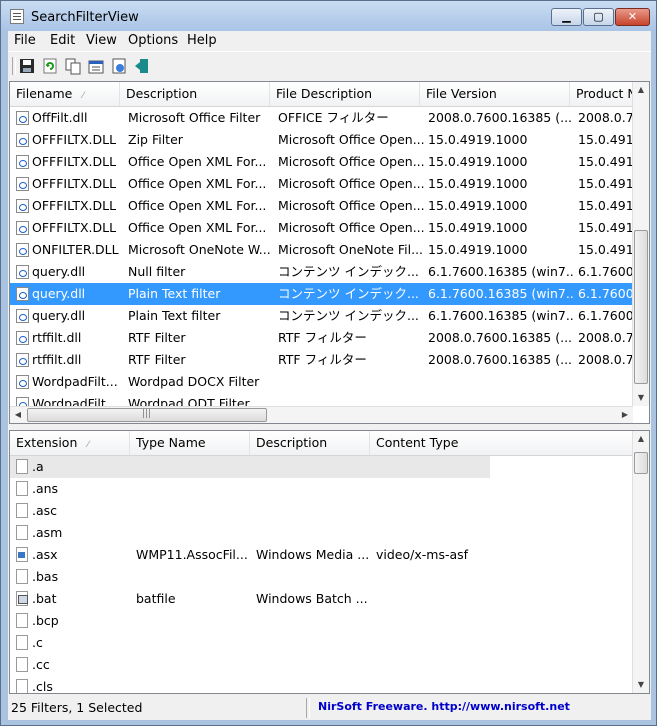 The height and width of the screenshot is (726, 657). I want to click on filters-vscrollbar: ▲ ▼, so click(640, 244).